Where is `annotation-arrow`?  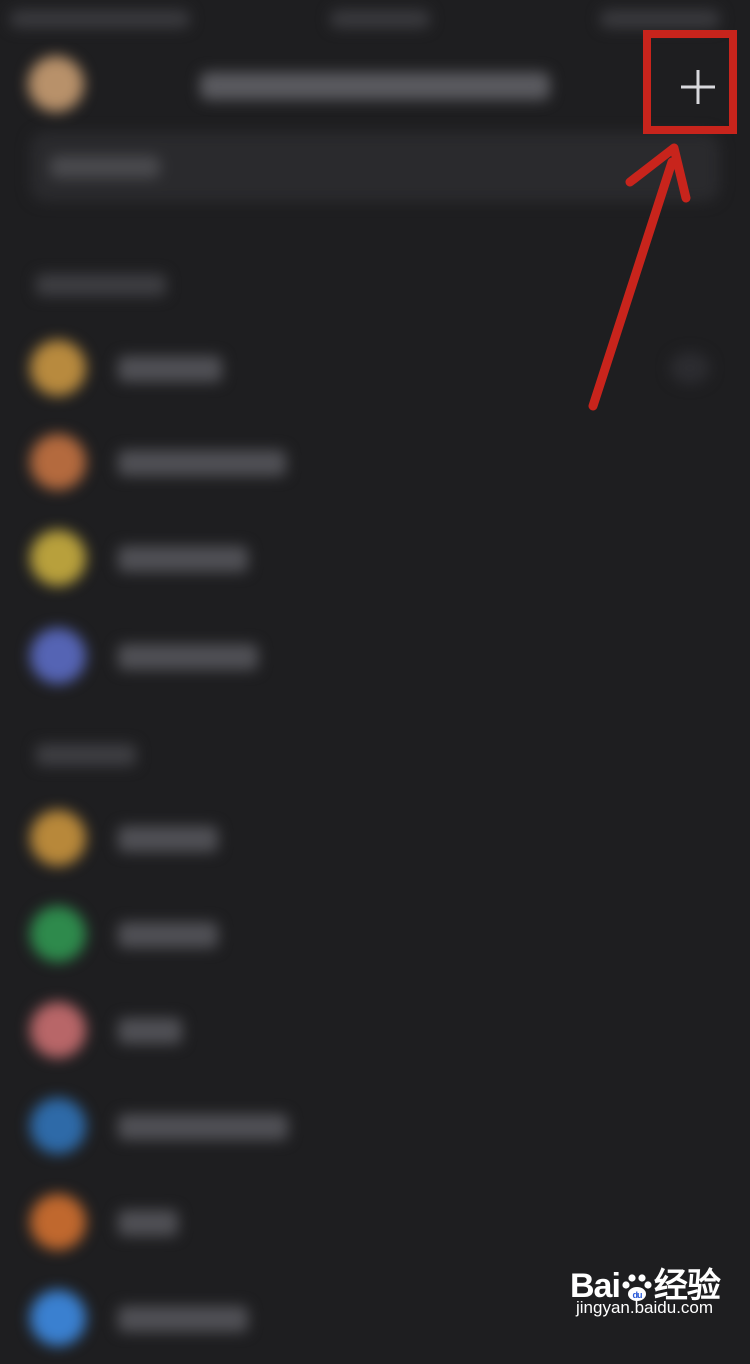 annotation-arrow is located at coordinates (639, 277).